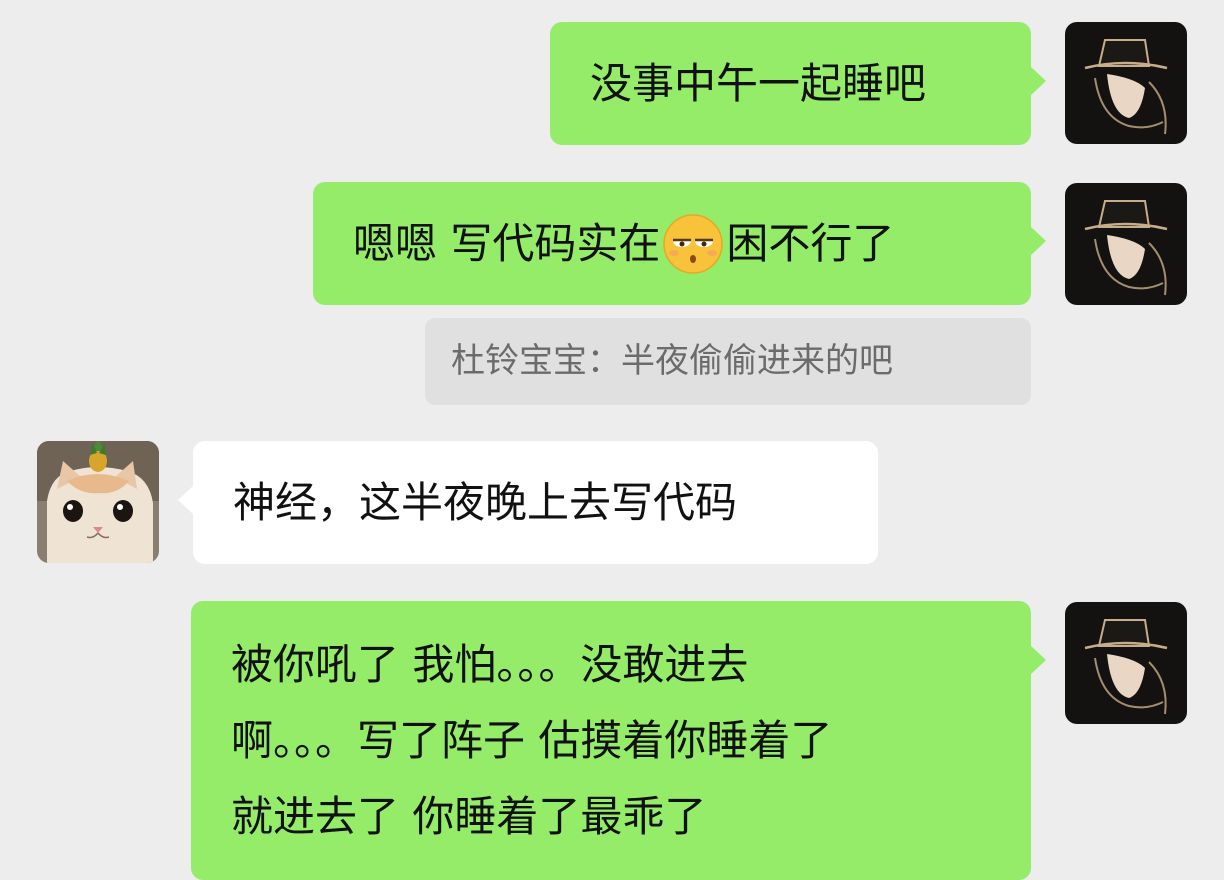 The image size is (1224, 880). I want to click on quoted-message: 杜铃宝宝：半夜偷偷进来的吧, so click(728, 361).